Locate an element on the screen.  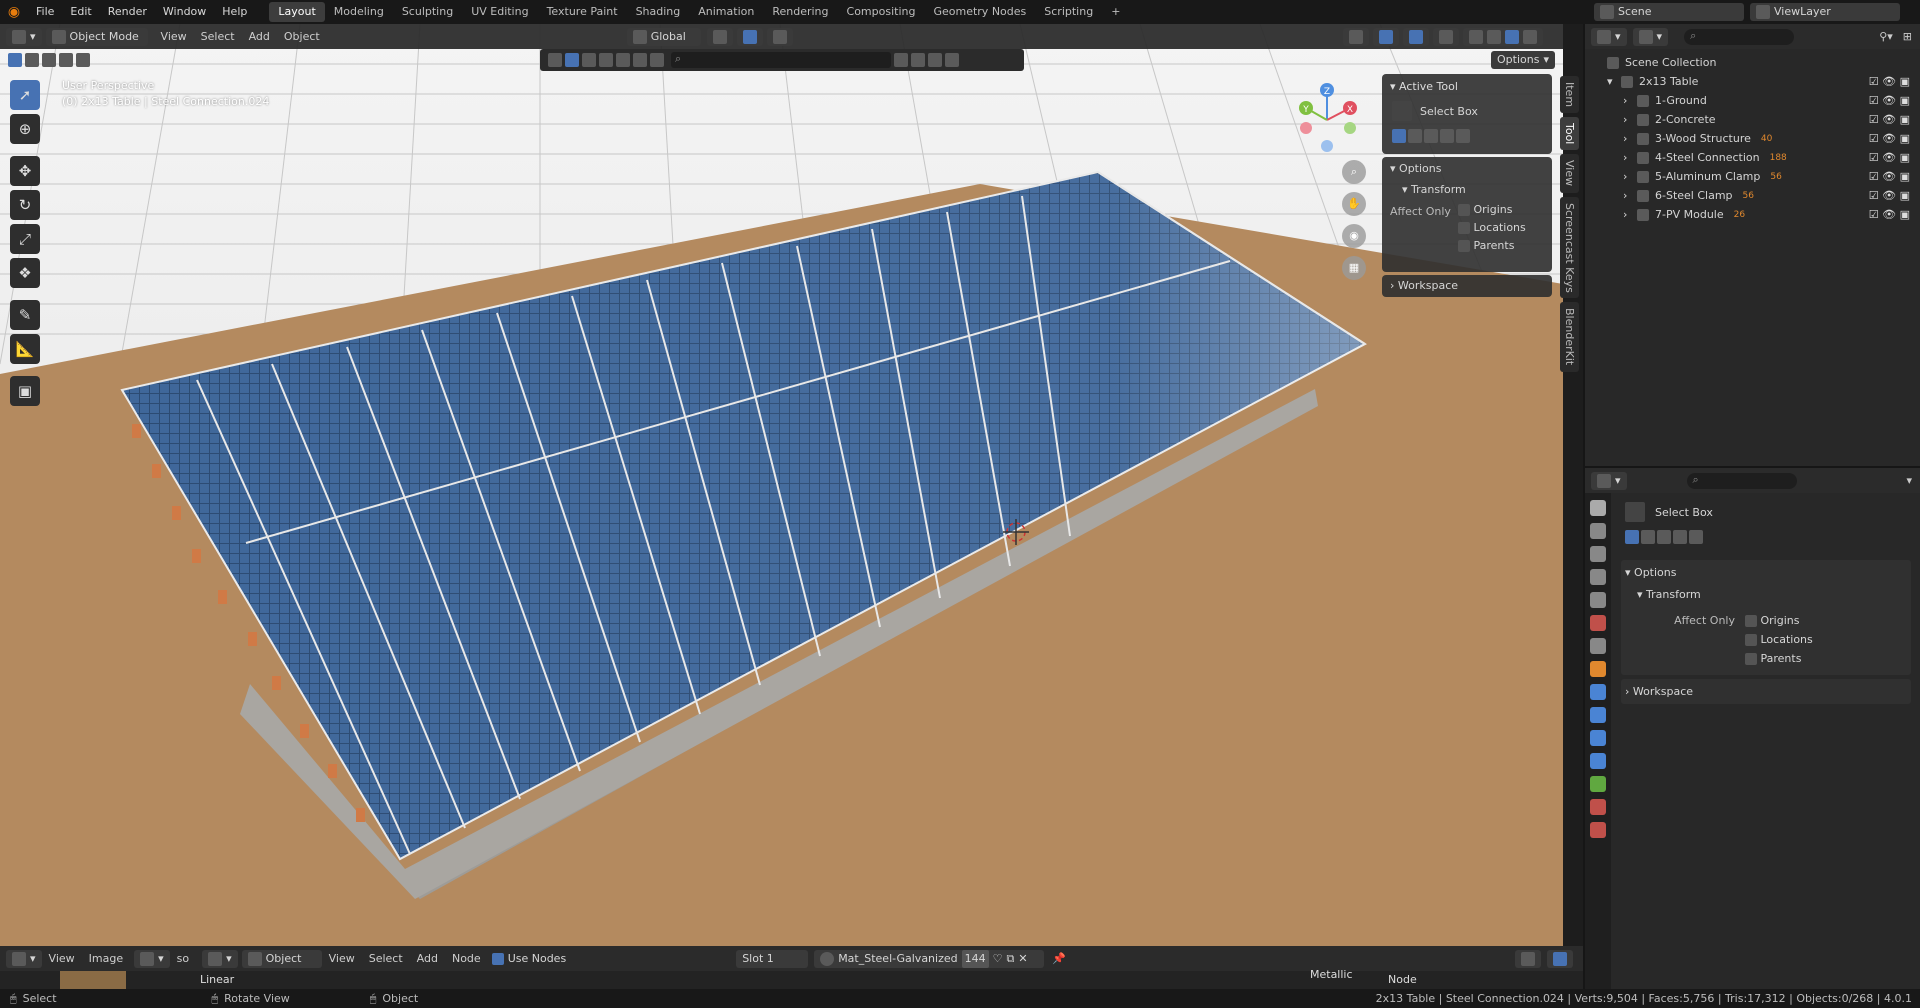
use-nodes-checkbox: Use Nodes is located at coordinates (528, 958).